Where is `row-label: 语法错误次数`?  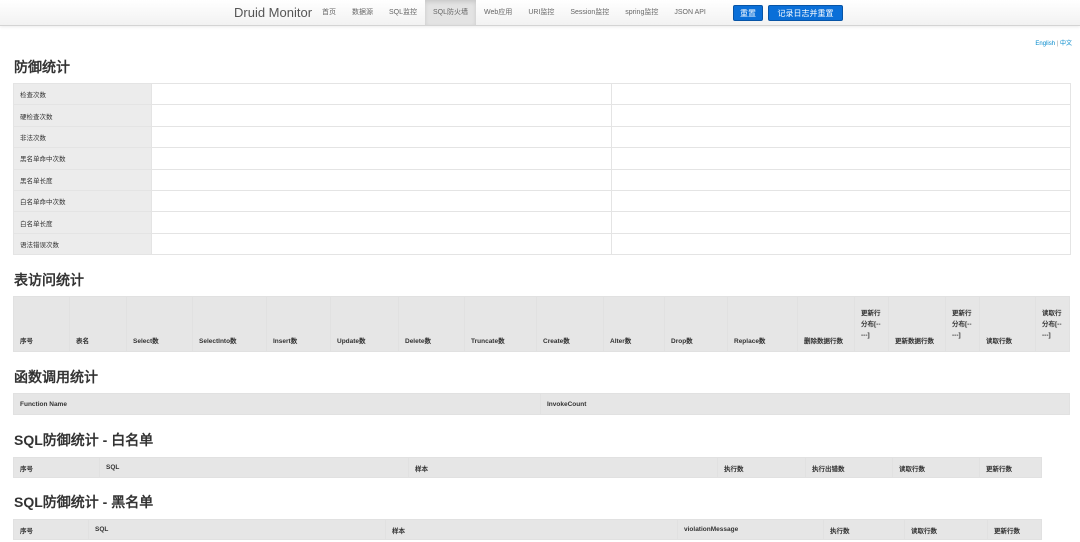
row-label: 语法错误次数 is located at coordinates (82, 244).